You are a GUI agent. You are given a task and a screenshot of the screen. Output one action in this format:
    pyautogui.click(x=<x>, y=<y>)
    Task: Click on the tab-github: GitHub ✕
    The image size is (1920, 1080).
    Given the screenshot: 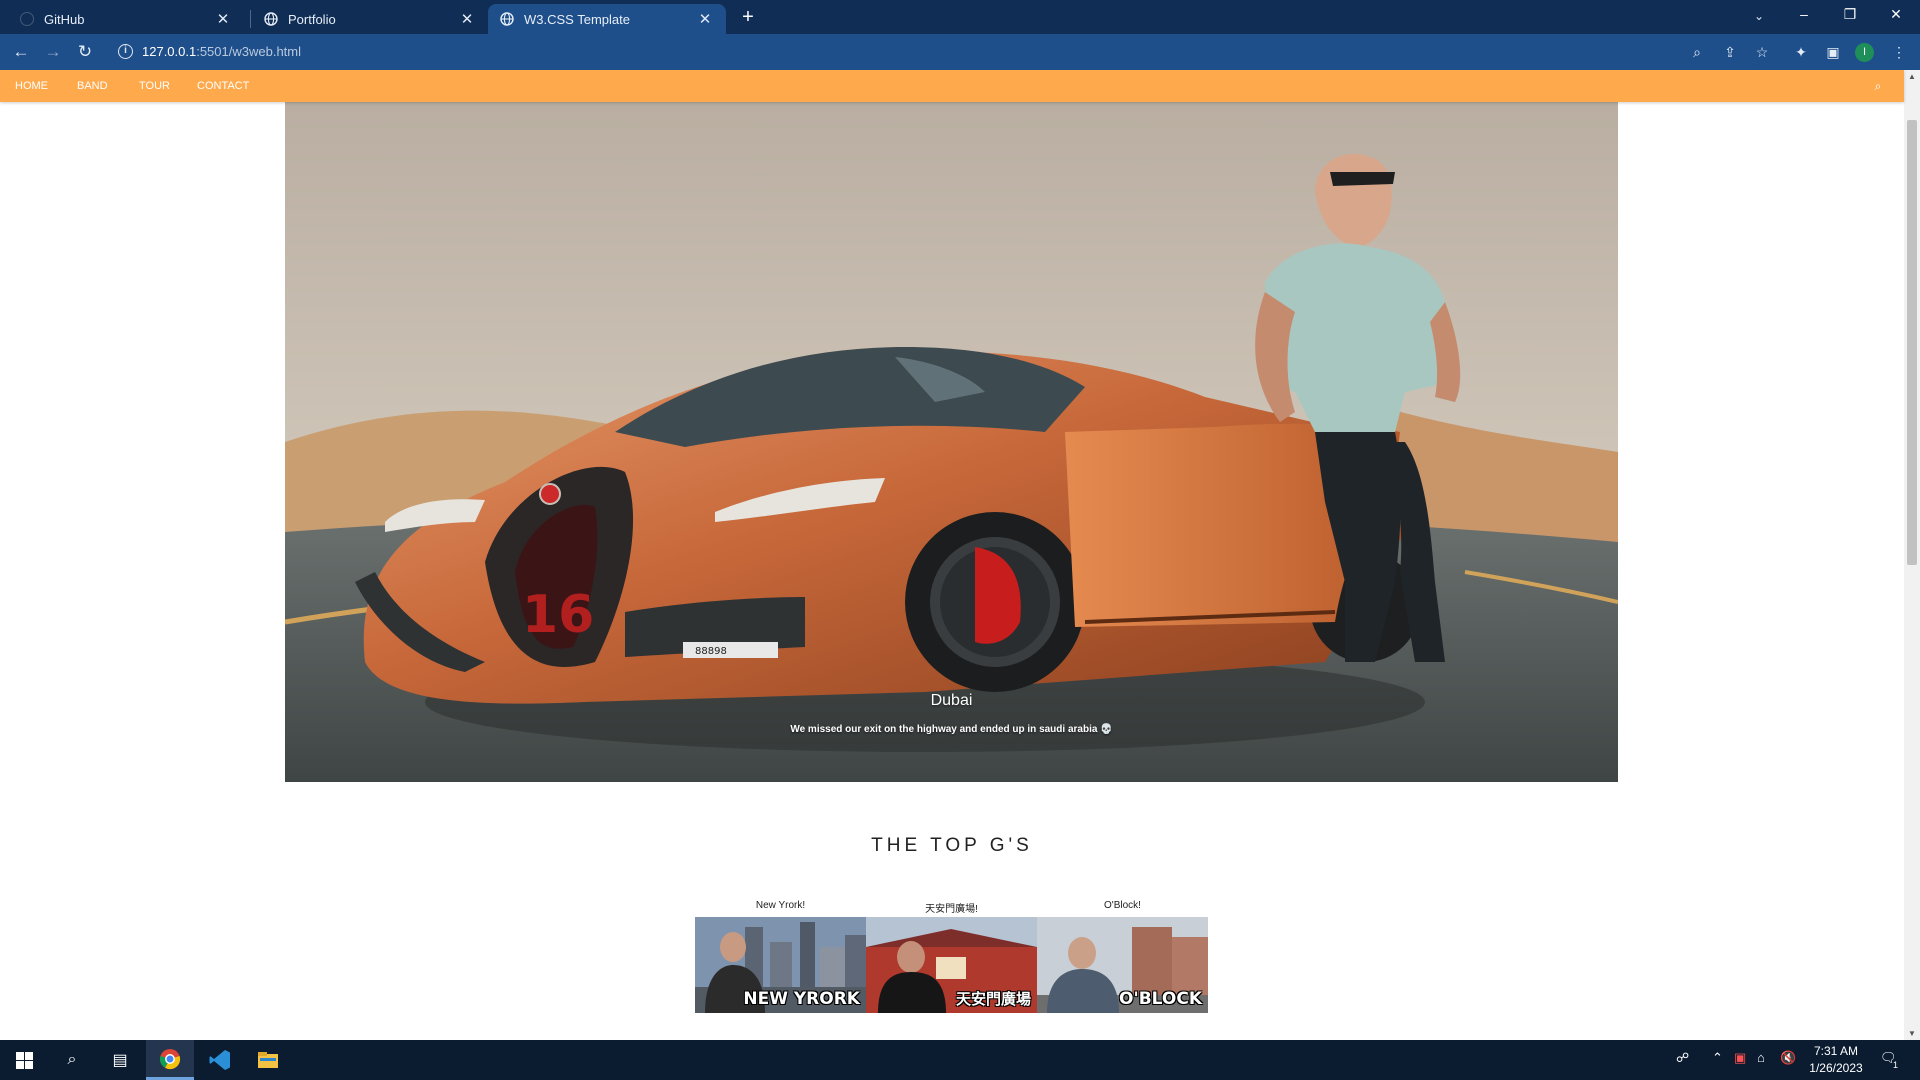 What is the action you would take?
    pyautogui.click(x=126, y=19)
    